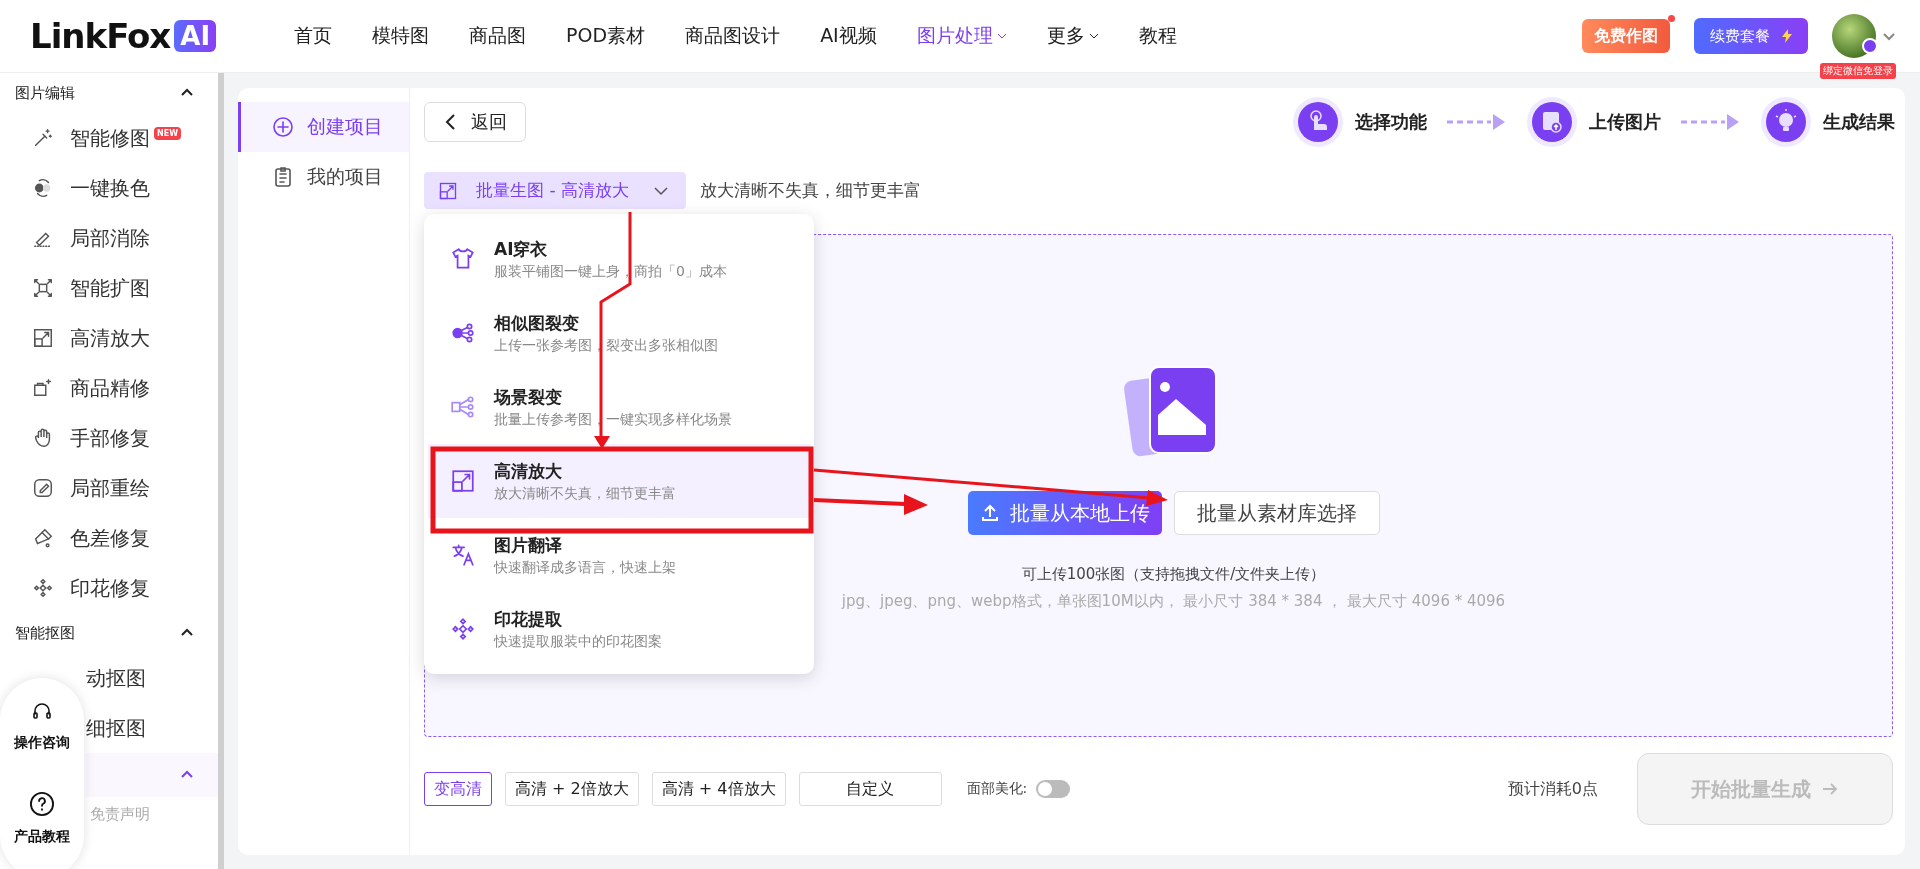  I want to click on sidebar-item: 商品精修, so click(109, 388).